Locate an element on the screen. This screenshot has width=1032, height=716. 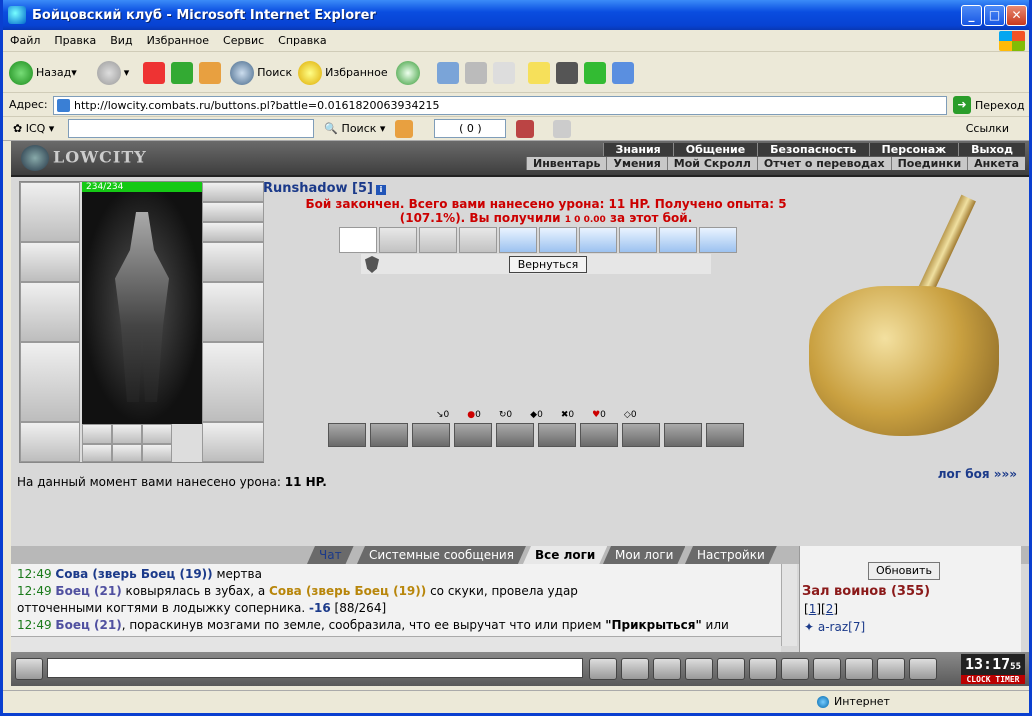
info-icon: i is located at coordinates (381, 190).